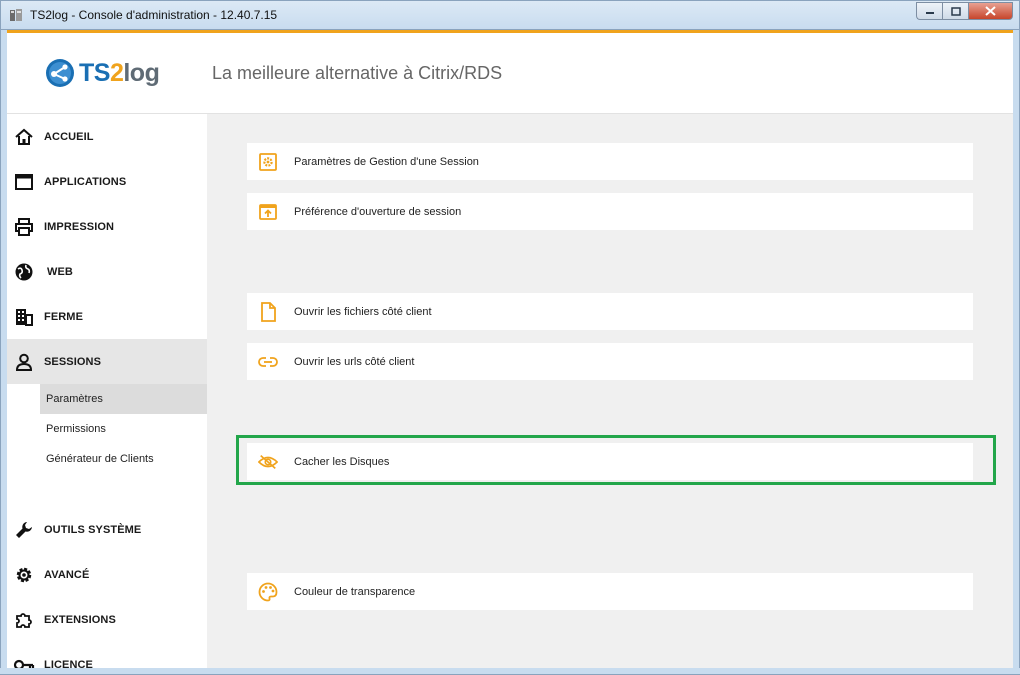 Image resolution: width=1020 pixels, height=675 pixels. I want to click on minimize-icon, so click(929, 13).